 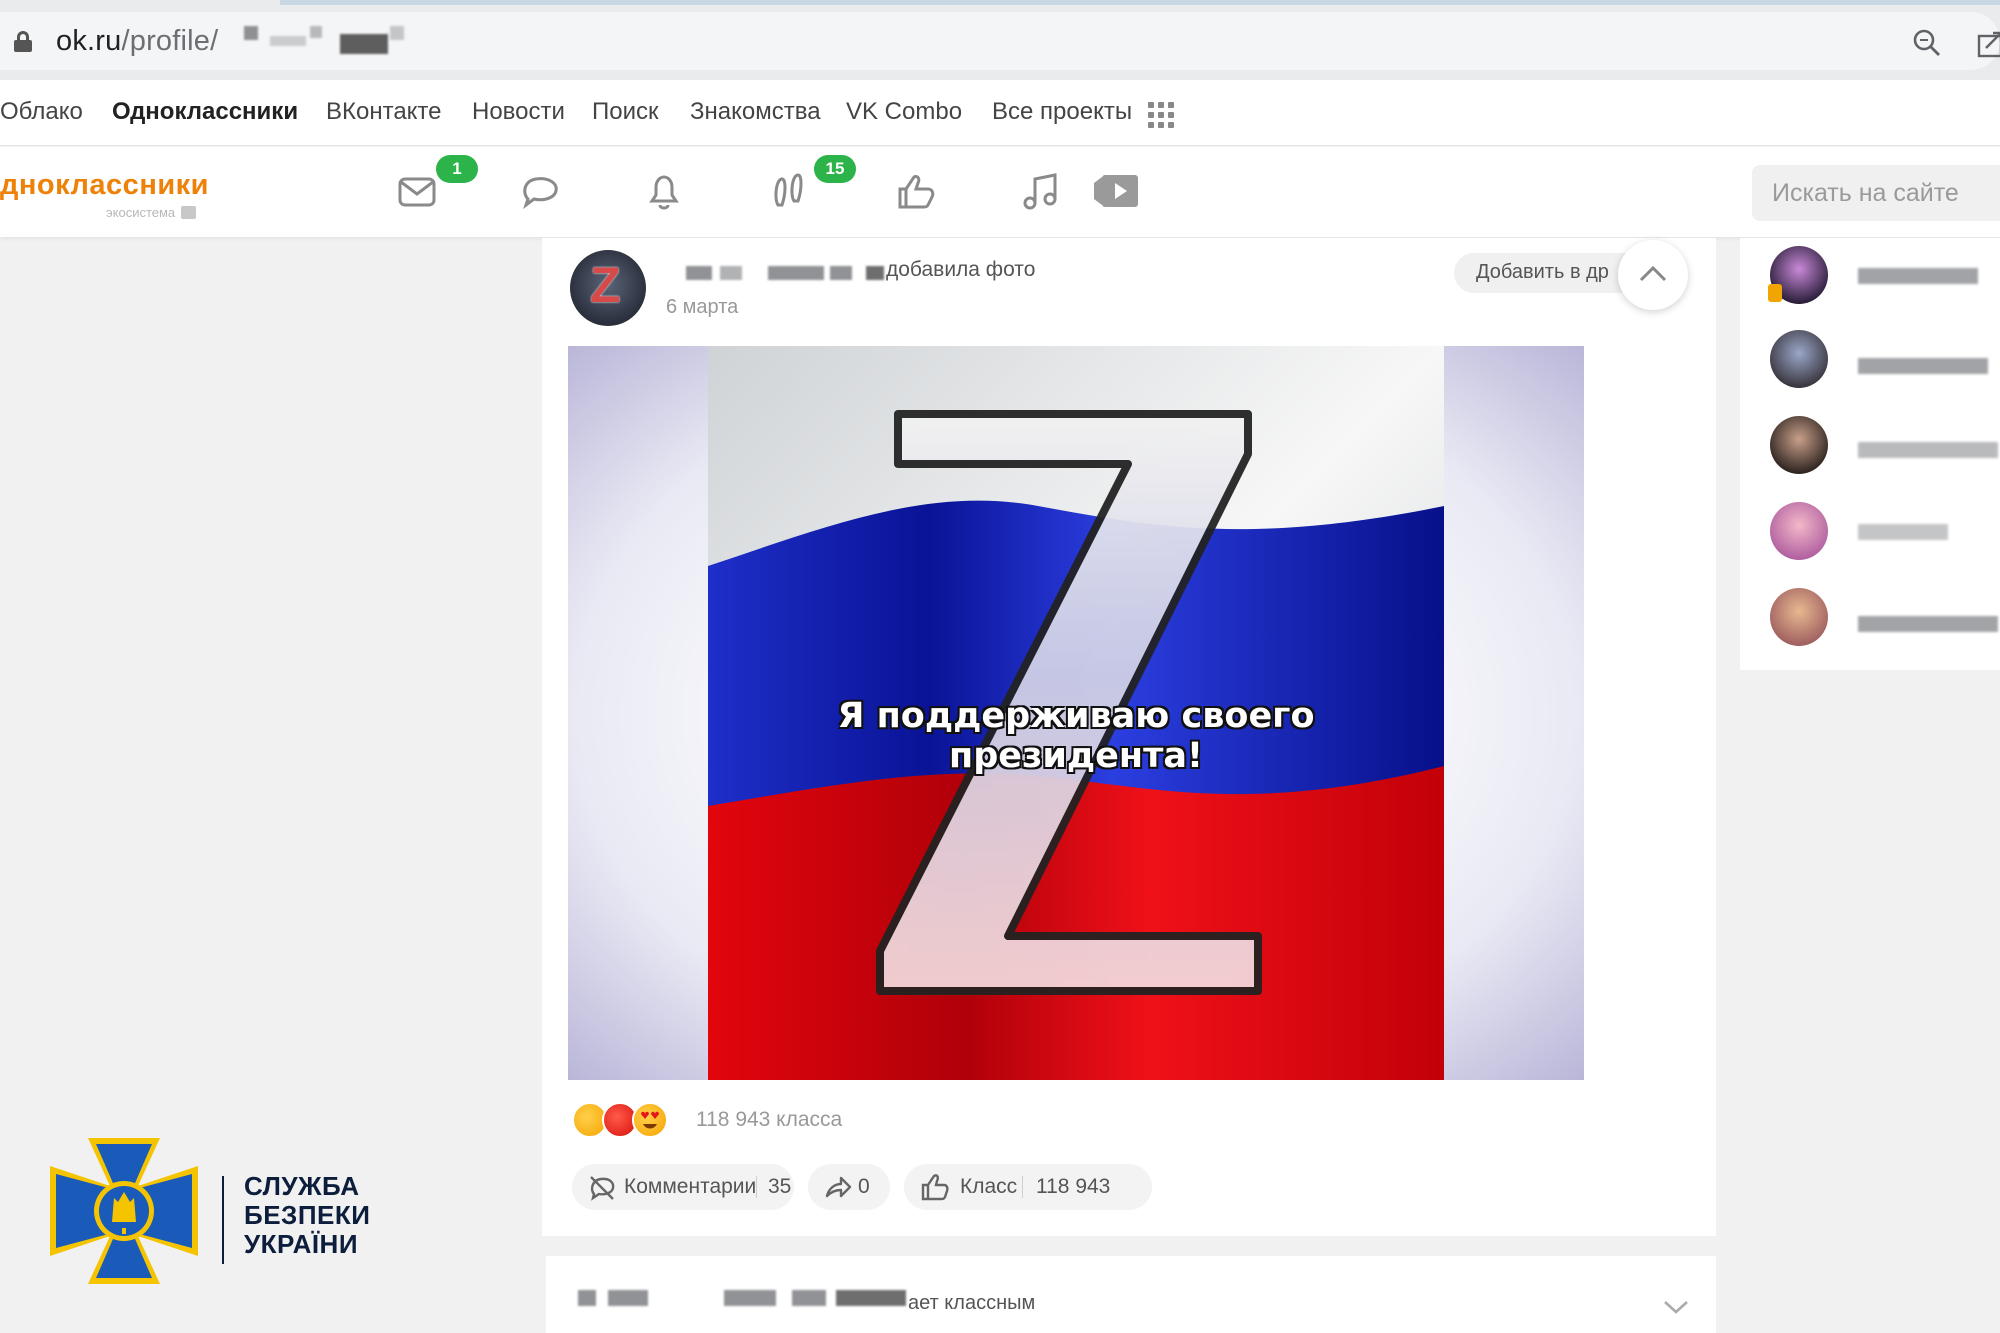 I want to click on friends-list, so click(x=1870, y=454).